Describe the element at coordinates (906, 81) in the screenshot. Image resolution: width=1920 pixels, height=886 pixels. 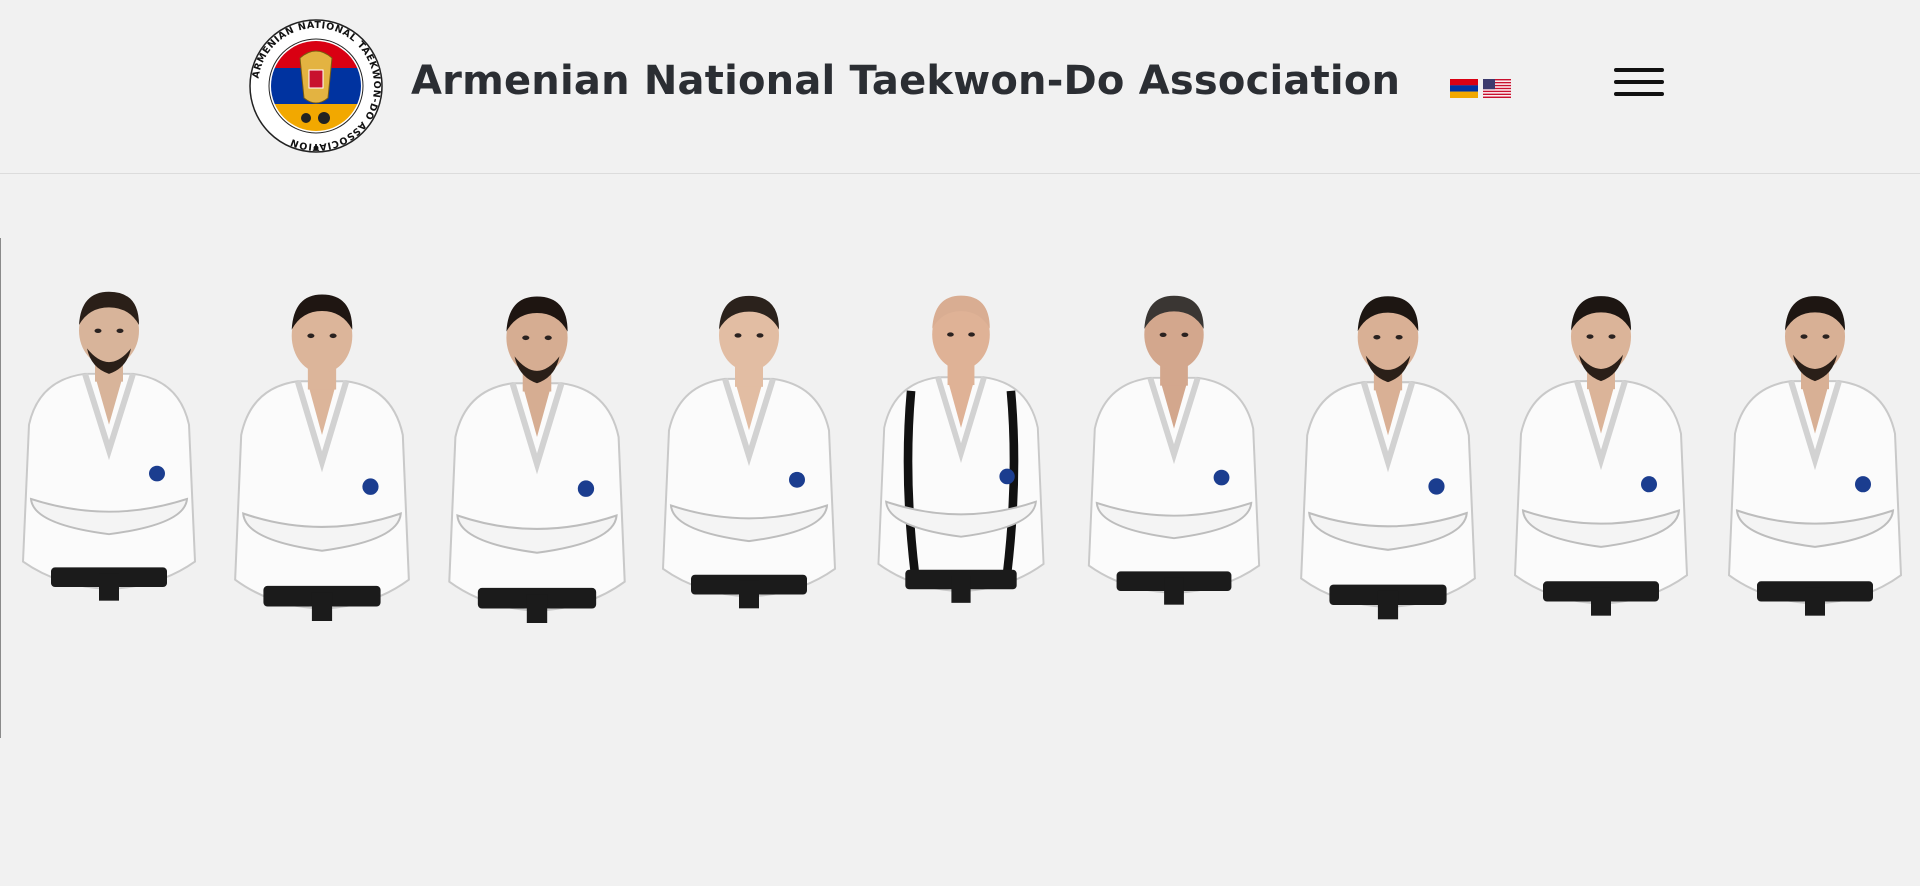
I see `site-title: Armenian National Taekwon-Do Association` at that location.